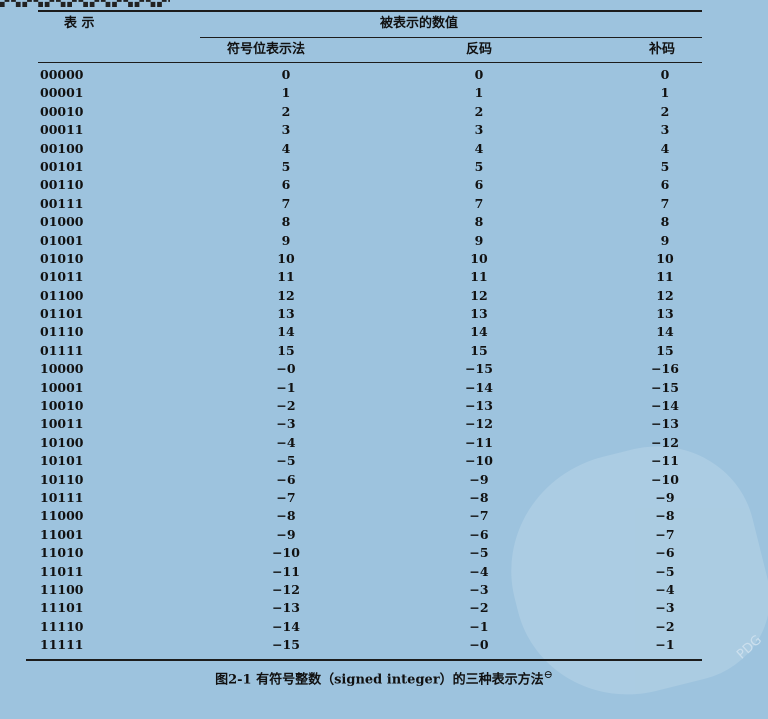  Describe the element at coordinates (750, 647) in the screenshot. I see `watermark-text: PDG` at that location.